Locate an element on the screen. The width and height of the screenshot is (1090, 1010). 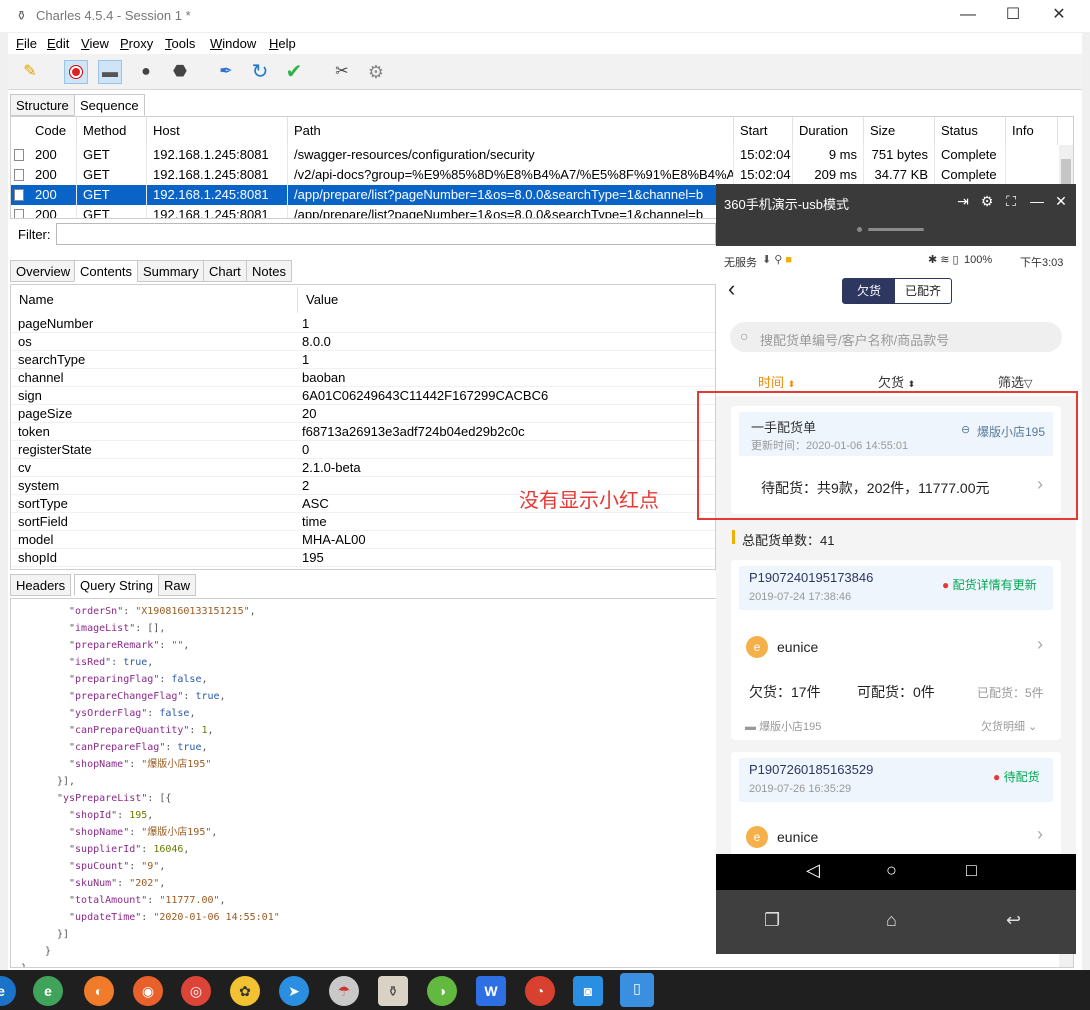
home-icon: ⌂ is located at coordinates (891, 920).